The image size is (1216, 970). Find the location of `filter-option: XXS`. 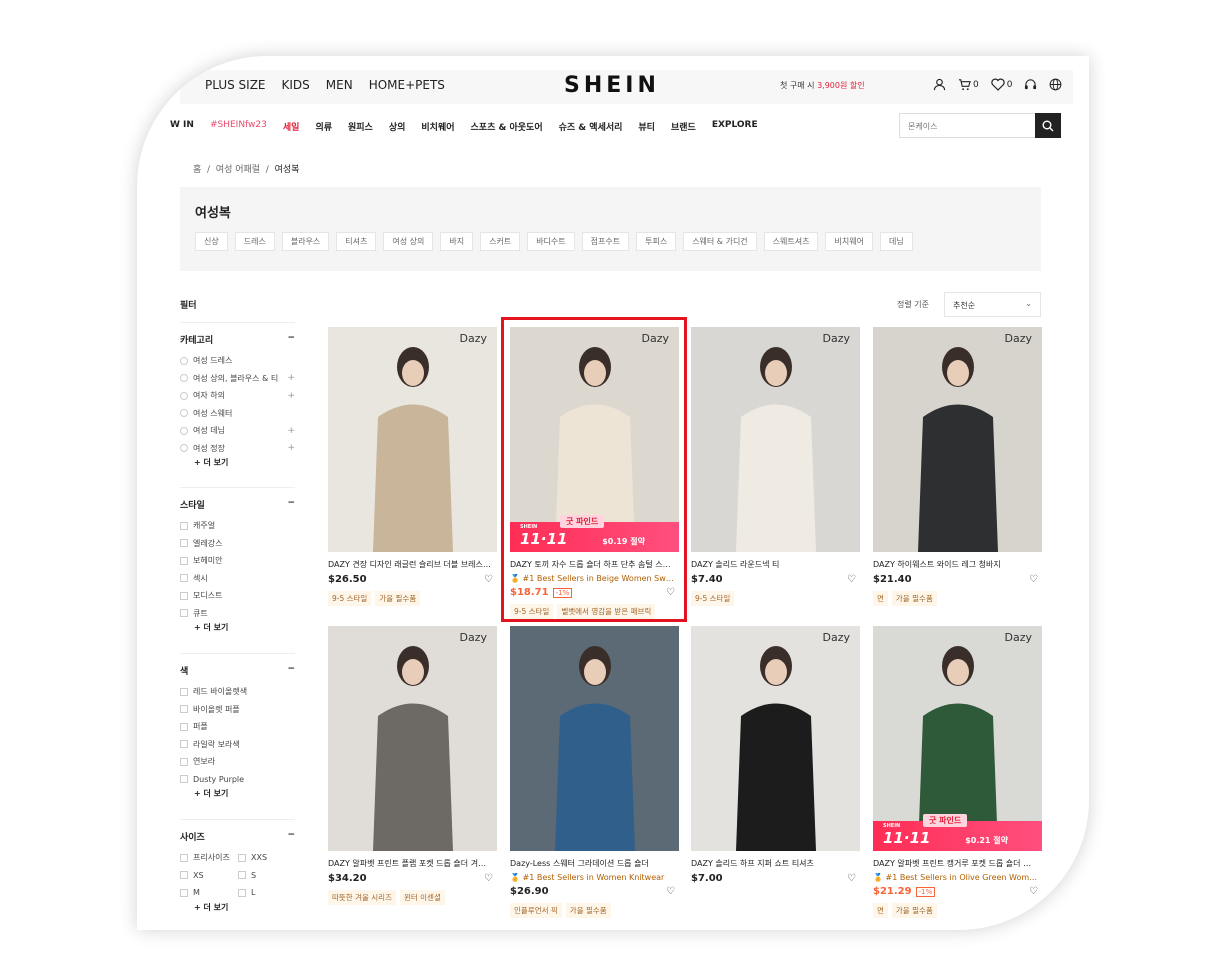

filter-option: XXS is located at coordinates (267, 858).